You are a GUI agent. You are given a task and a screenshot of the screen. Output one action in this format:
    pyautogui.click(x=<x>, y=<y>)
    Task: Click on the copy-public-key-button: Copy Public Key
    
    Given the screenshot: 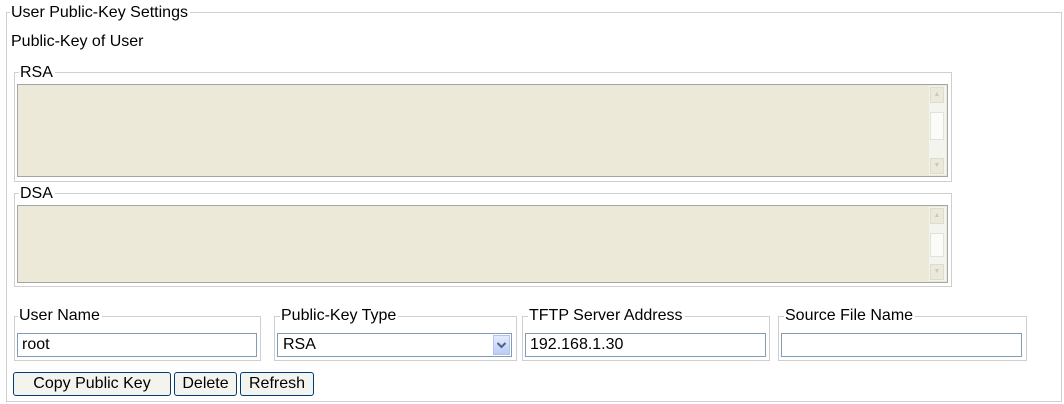 What is the action you would take?
    pyautogui.click(x=92, y=384)
    